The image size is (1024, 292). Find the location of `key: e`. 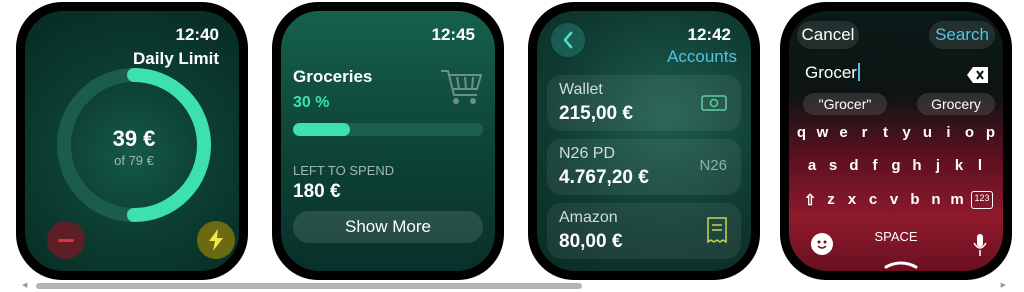

key: e is located at coordinates (843, 132).